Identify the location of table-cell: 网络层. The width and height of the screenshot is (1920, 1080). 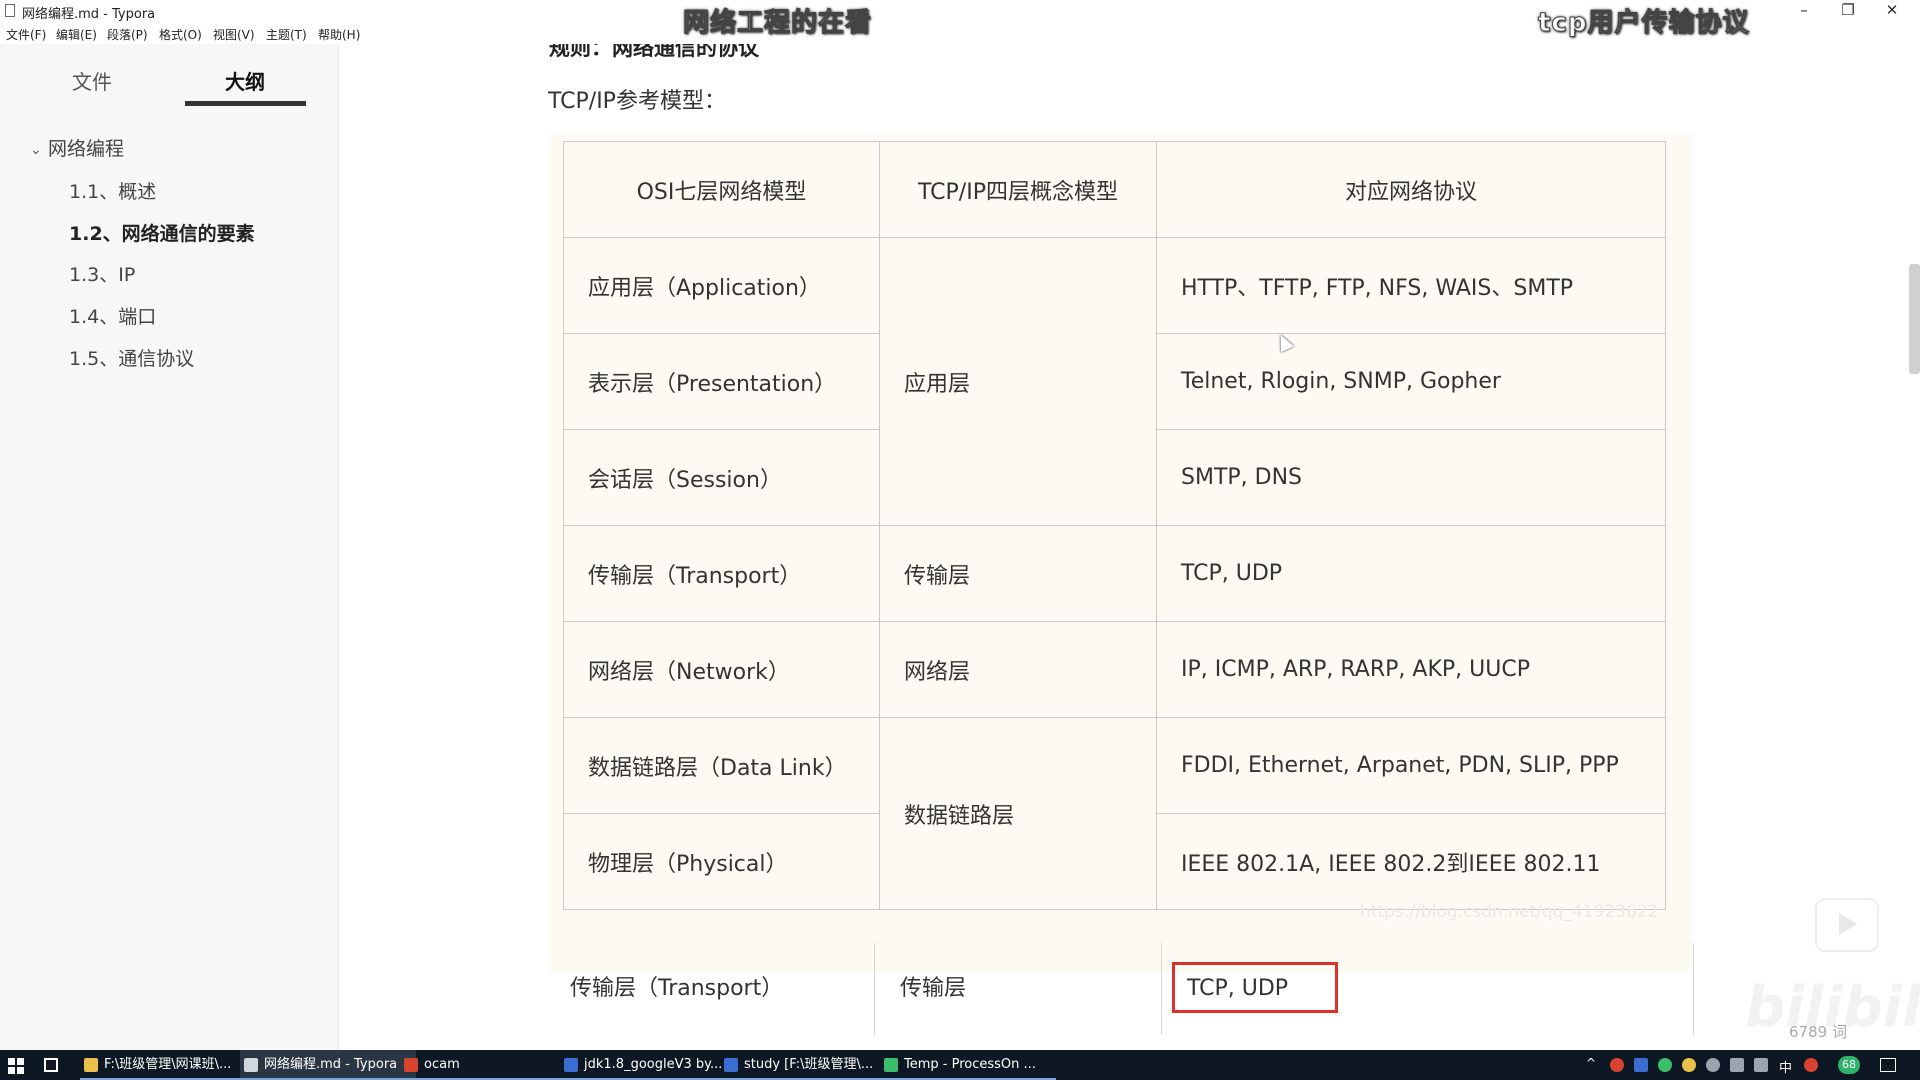
(1018, 669).